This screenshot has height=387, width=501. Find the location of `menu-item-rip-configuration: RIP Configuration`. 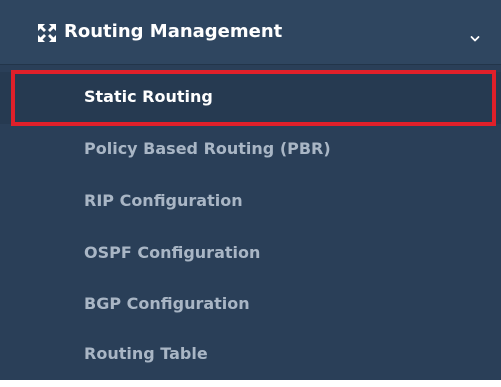

menu-item-rip-configuration: RIP Configuration is located at coordinates (250, 202).